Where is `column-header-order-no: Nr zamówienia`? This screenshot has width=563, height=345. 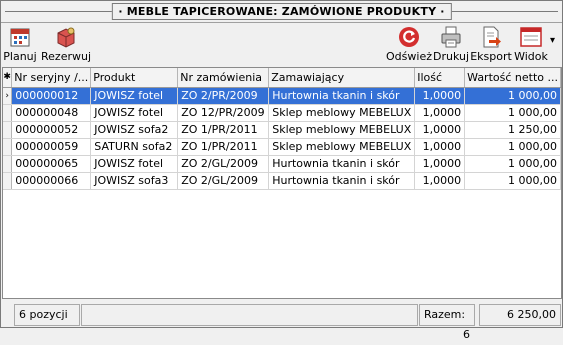
column-header-order-no: Nr zamówienia is located at coordinates (223, 78).